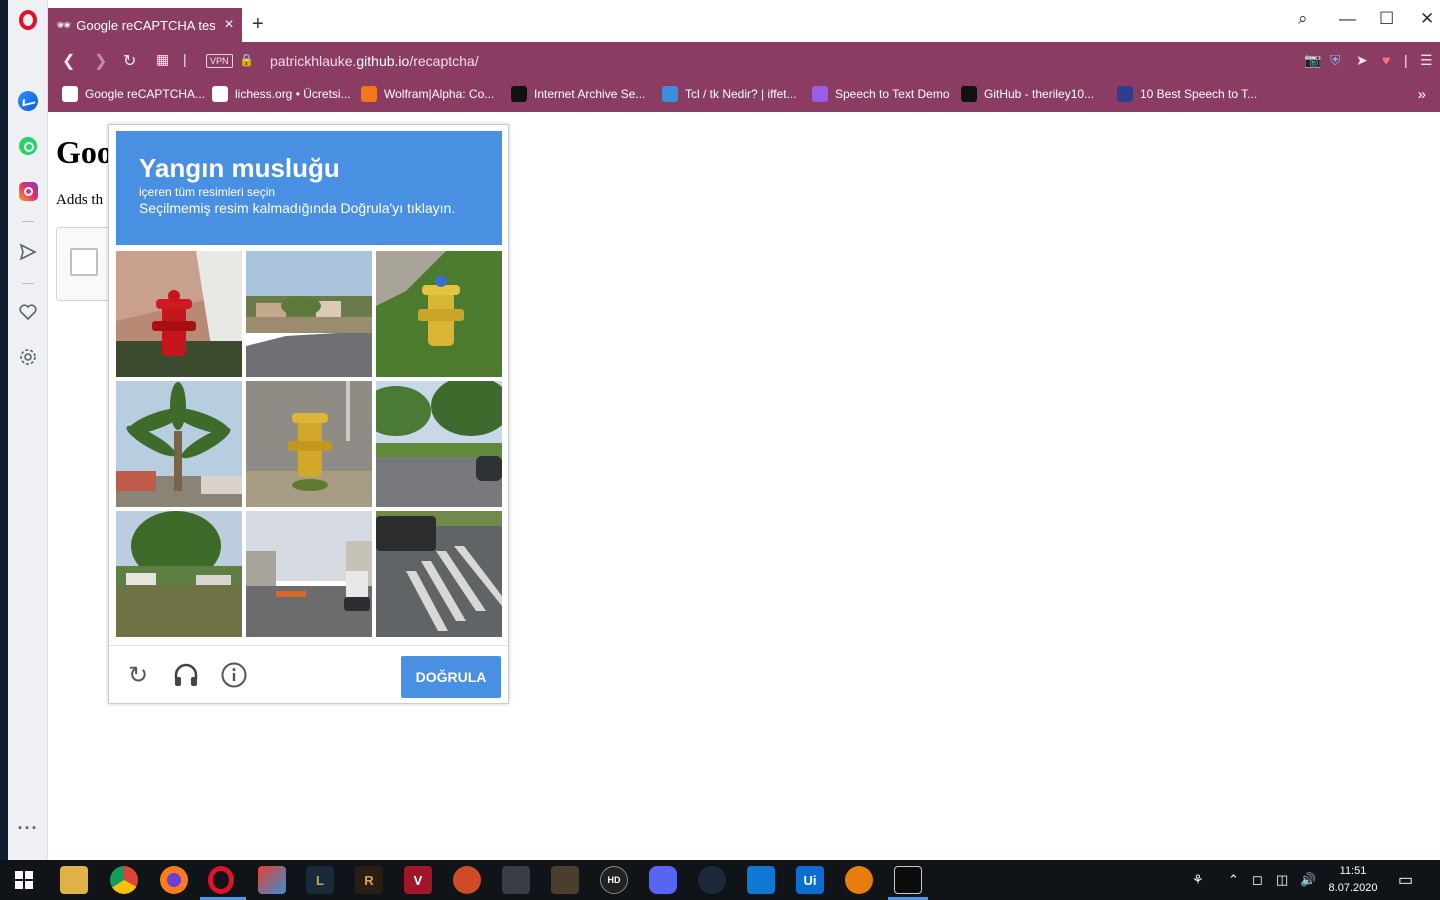 The image size is (1440, 900). I want to click on url-field: patrickhlauke.github.io/recaptcha/, so click(374, 61).